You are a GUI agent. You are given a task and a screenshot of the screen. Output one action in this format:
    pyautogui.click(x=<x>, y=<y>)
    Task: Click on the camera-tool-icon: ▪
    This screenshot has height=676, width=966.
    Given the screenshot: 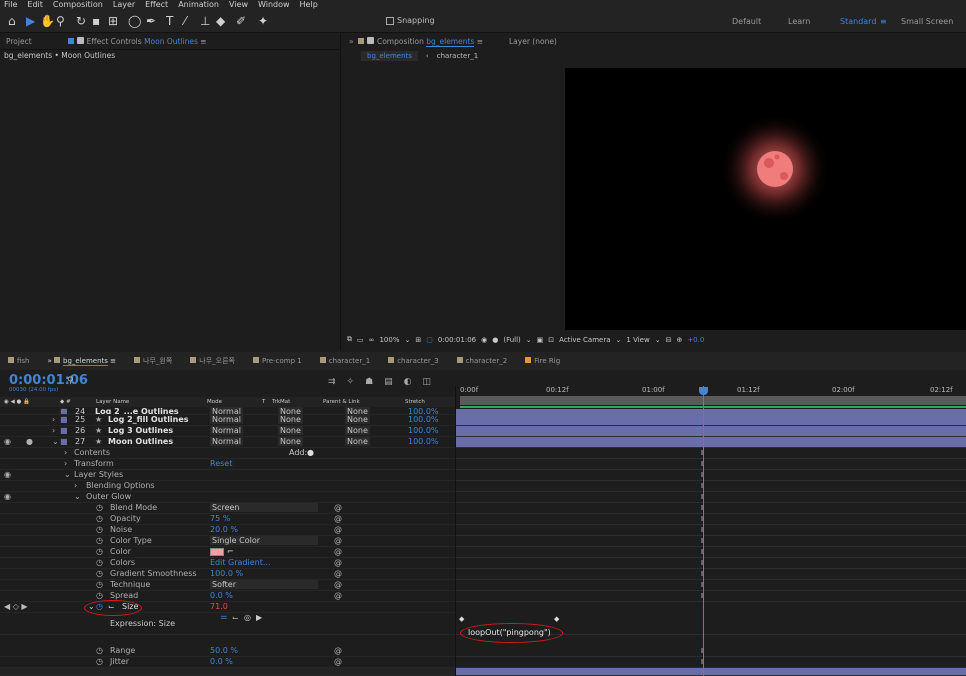 What is the action you would take?
    pyautogui.click(x=96, y=21)
    